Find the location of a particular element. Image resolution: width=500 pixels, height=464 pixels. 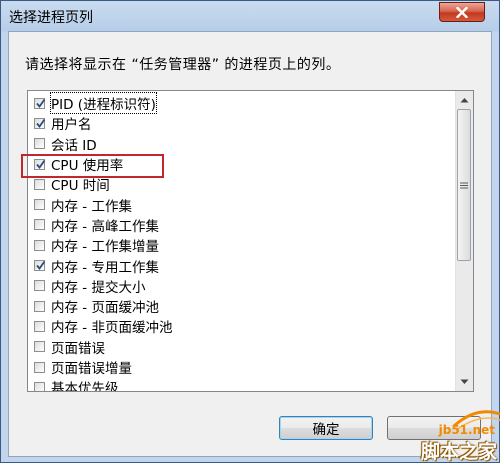

scroll-down-button is located at coordinates (464, 382).